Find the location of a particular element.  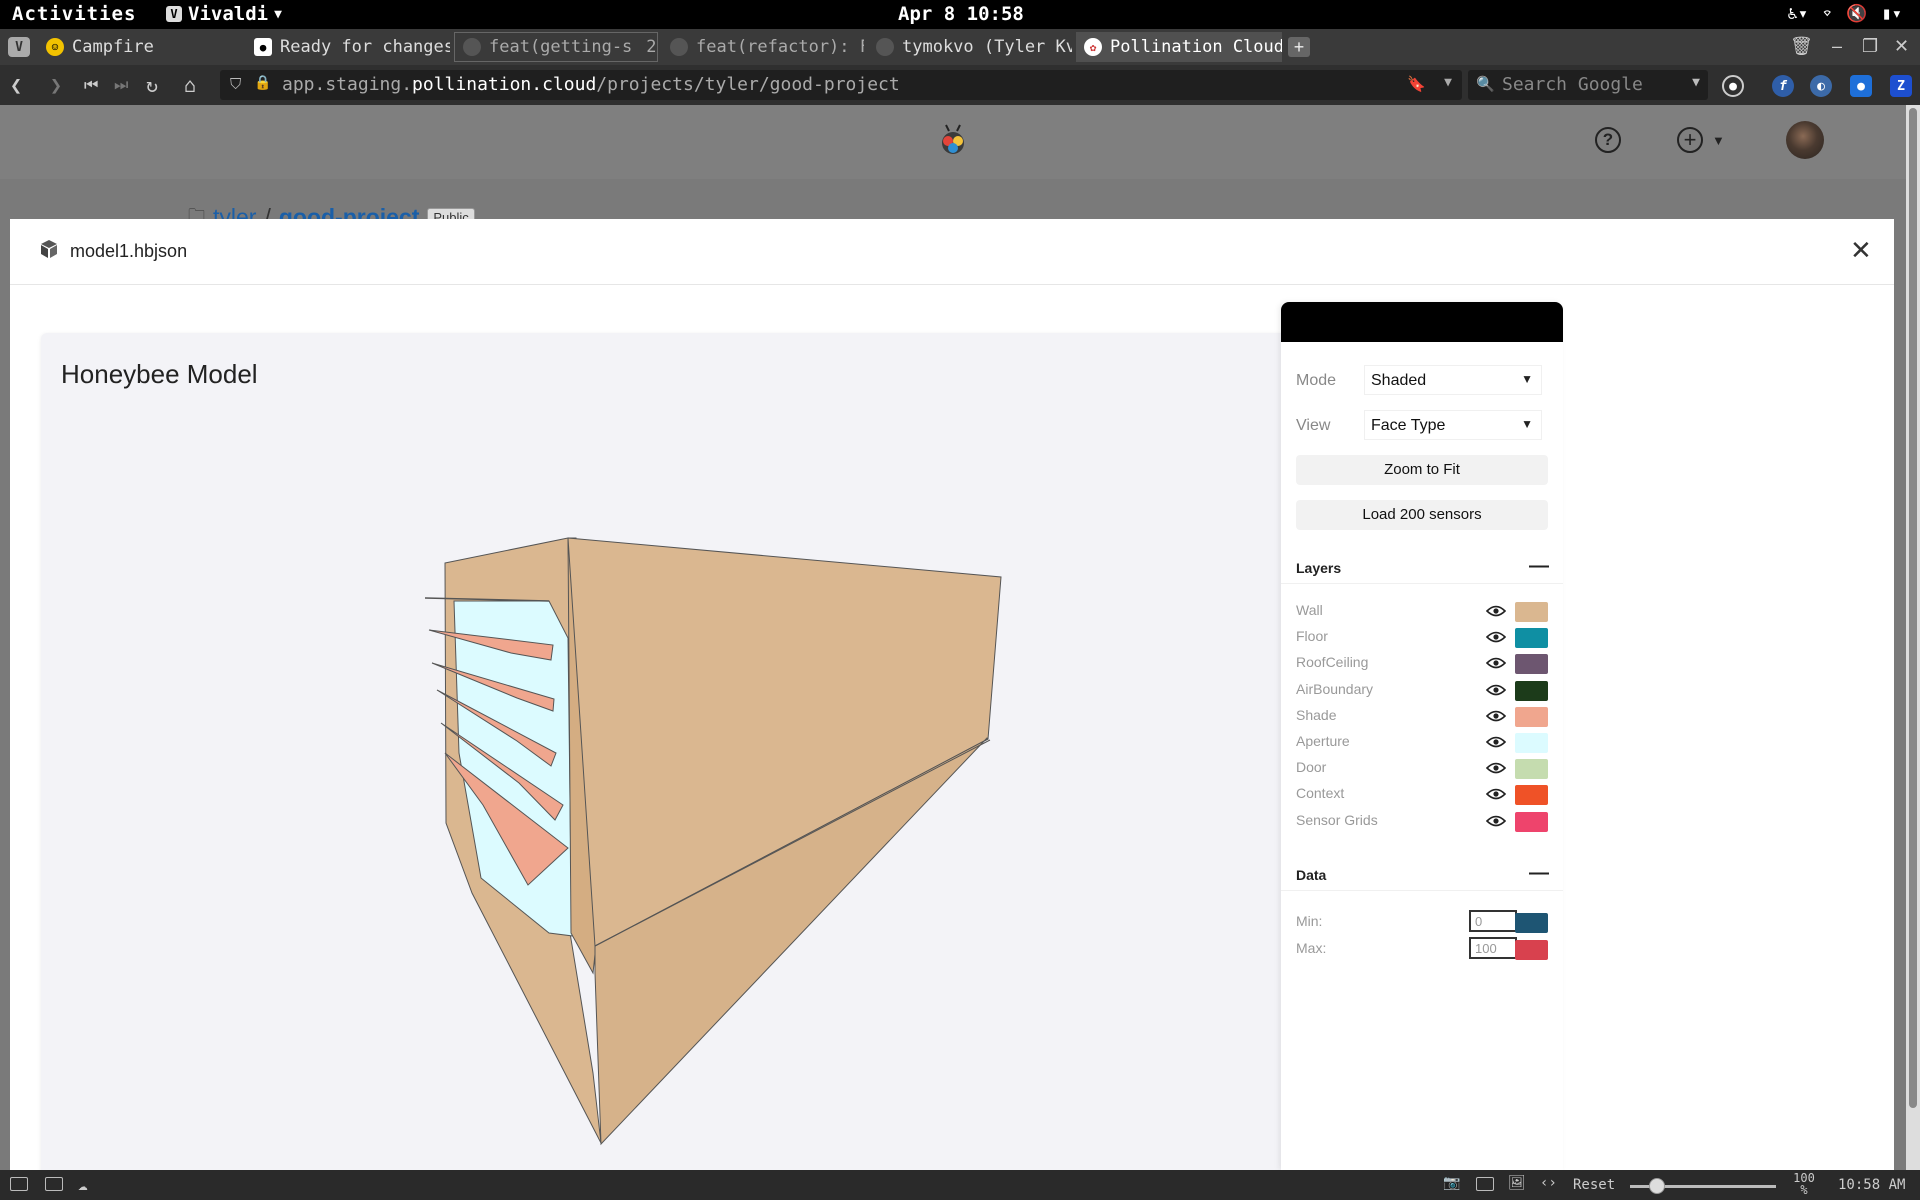

search-placeholder: Search Google is located at coordinates (1572, 84).